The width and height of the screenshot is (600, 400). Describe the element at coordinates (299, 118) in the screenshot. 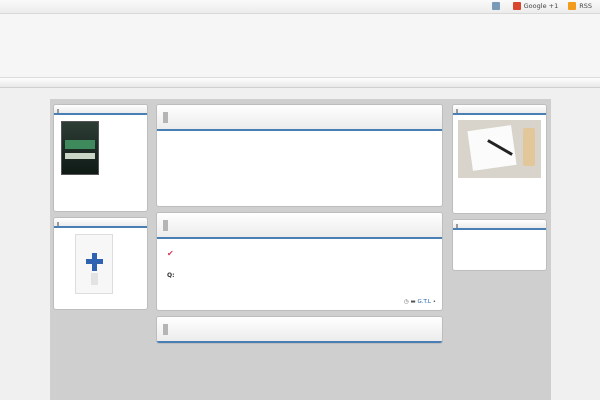

I see `menu-title` at that location.